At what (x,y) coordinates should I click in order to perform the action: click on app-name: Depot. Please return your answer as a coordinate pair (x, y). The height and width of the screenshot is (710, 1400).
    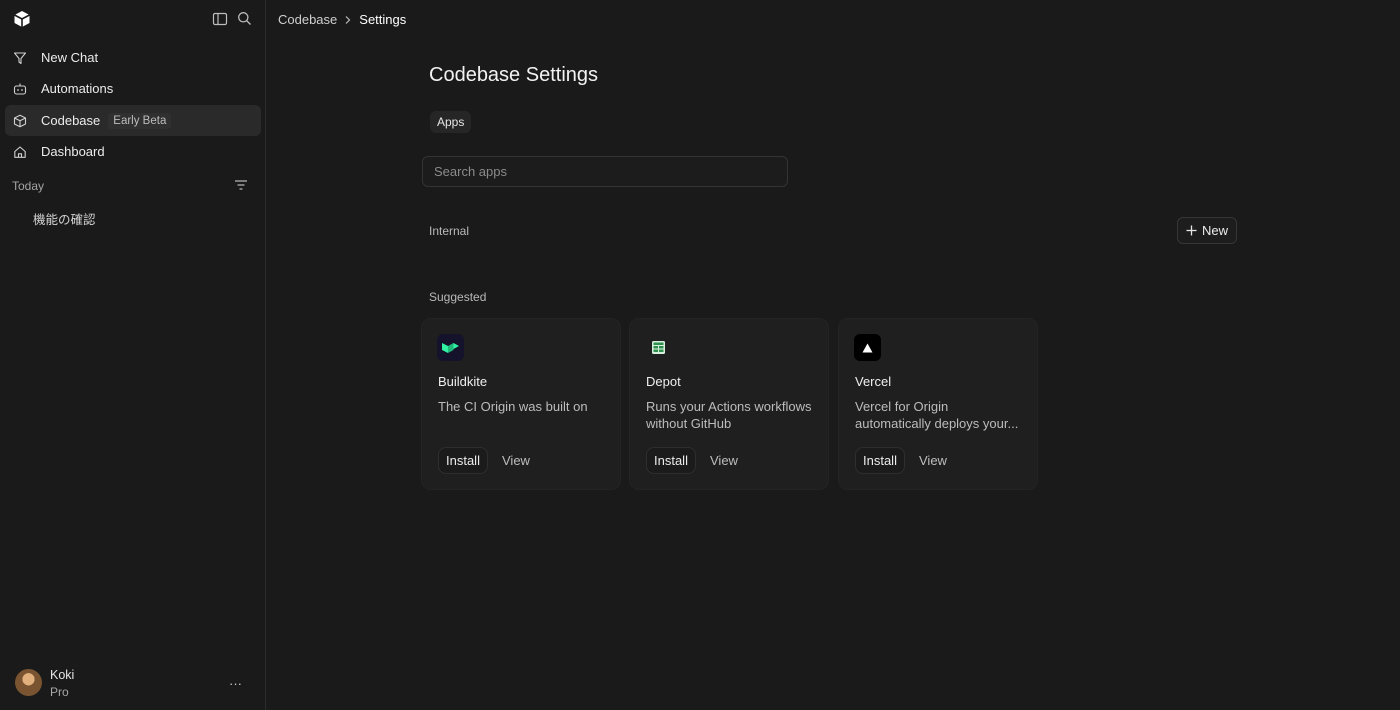
    Looking at the image, I should click on (663, 381).